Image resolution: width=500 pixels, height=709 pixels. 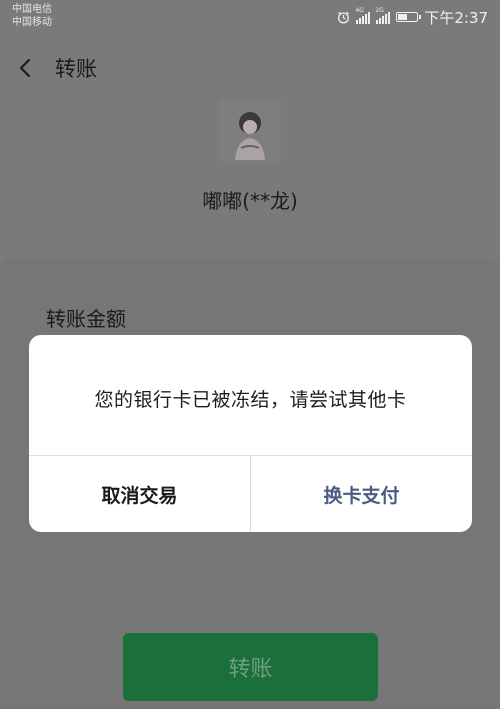 What do you see at coordinates (379, 10) in the screenshot?
I see `network-2-label: 2G` at bounding box center [379, 10].